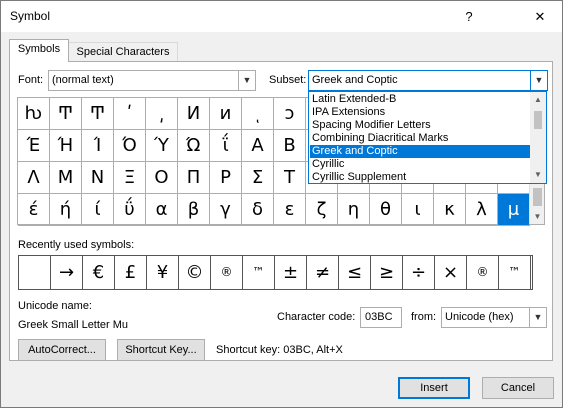  What do you see at coordinates (538, 100) in the screenshot?
I see `chevron-up-icon: ▲` at bounding box center [538, 100].